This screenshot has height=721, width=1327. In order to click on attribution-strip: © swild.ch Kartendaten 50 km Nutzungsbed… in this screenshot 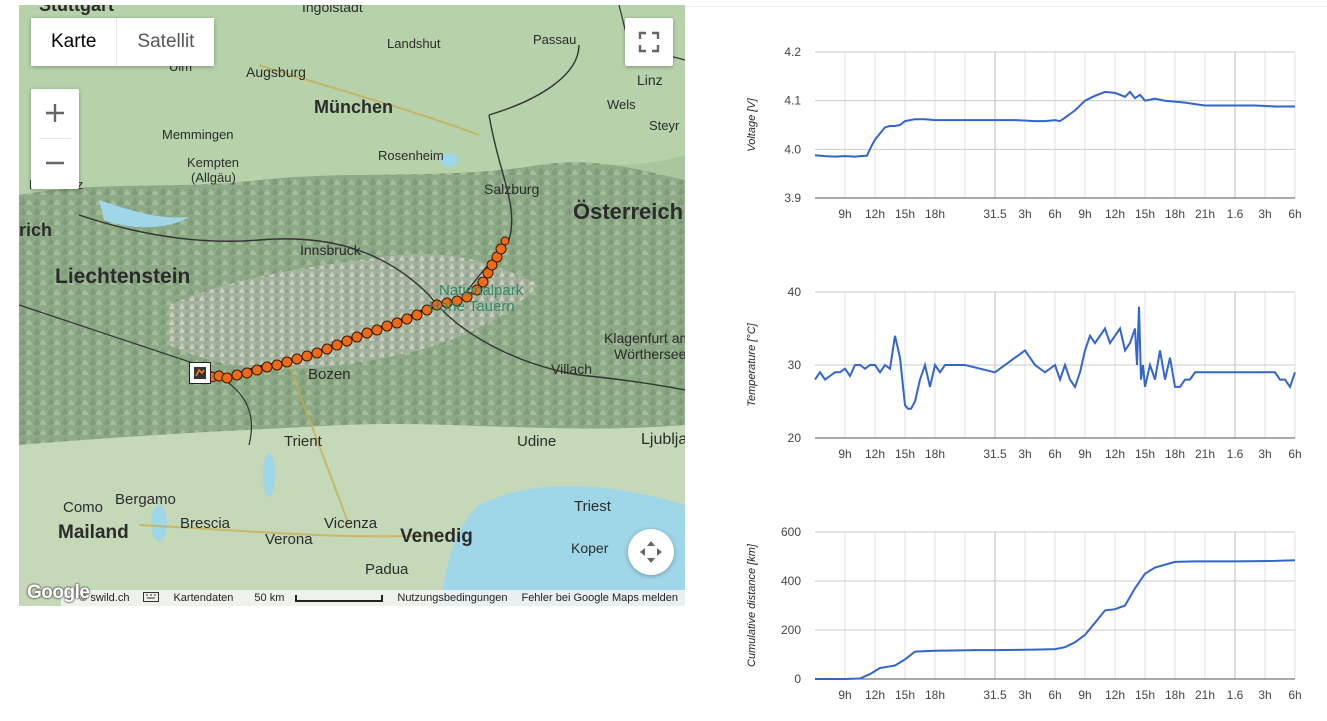, I will do `click(373, 598)`.